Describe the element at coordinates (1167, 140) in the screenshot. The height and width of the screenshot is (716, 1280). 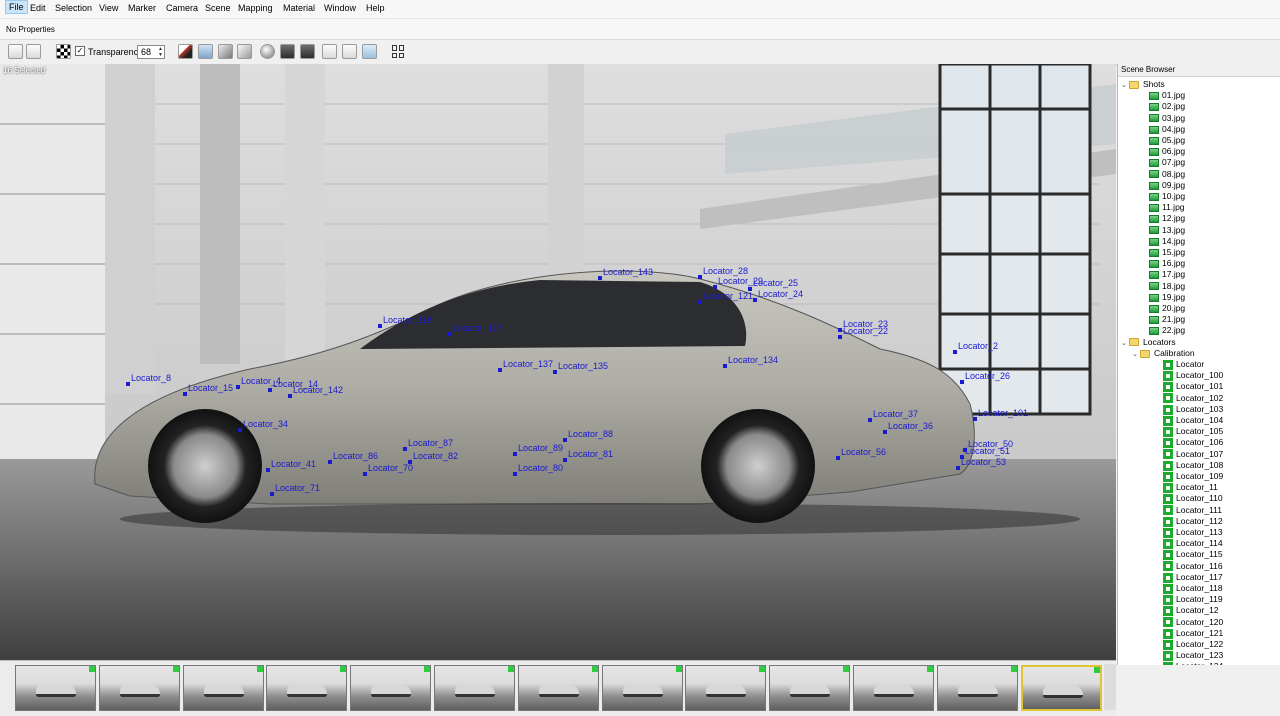
I see `tree-shot-item: 05.jpg` at that location.